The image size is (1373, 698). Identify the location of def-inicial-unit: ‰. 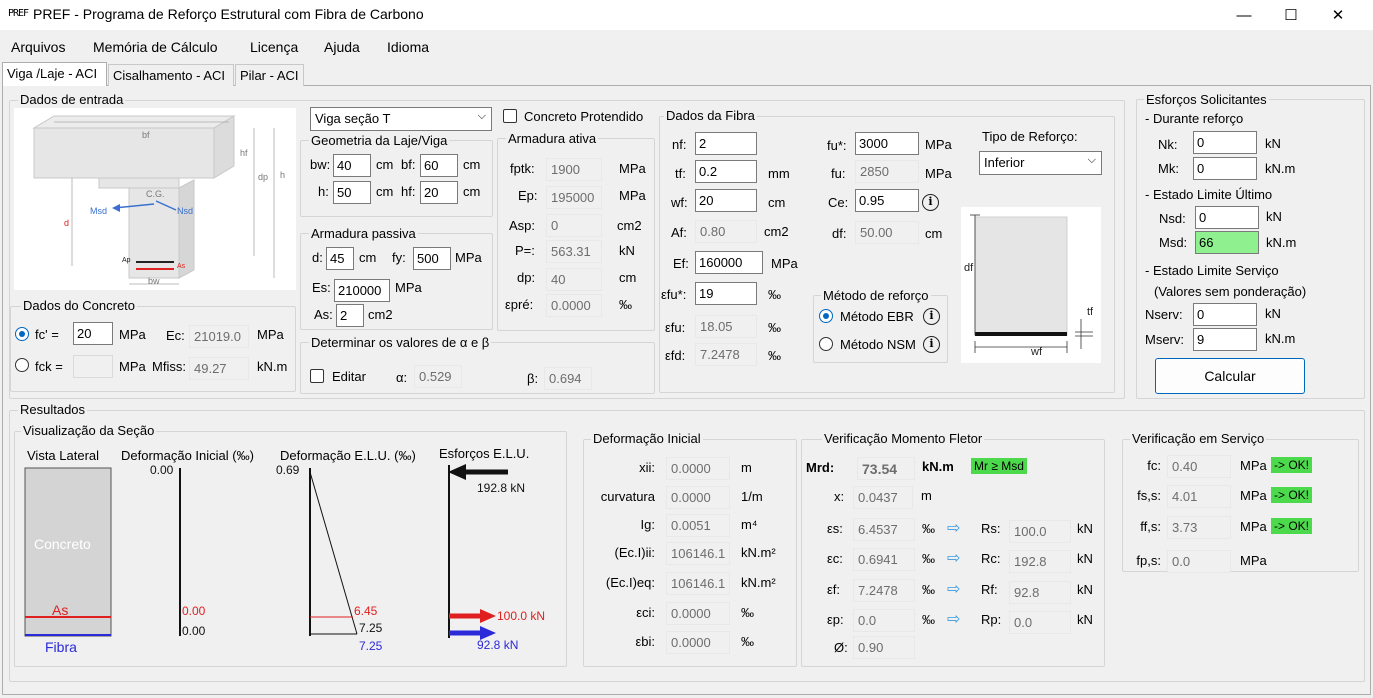
(747, 641).